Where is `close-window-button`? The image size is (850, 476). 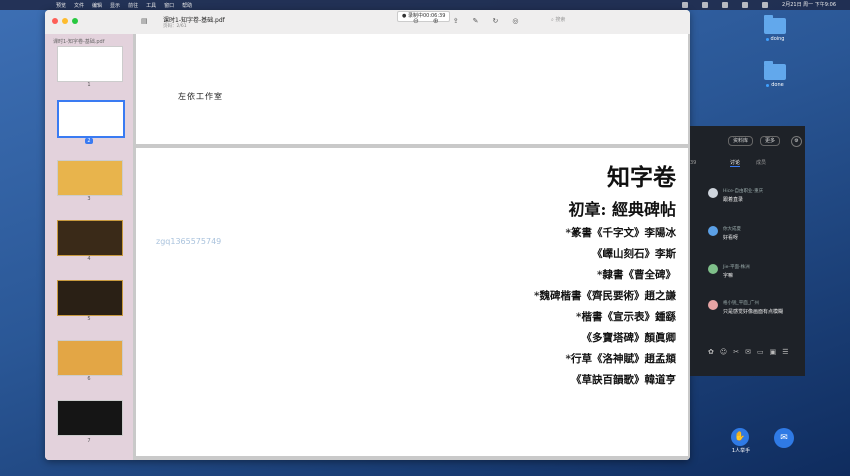
close-window-button is located at coordinates (55, 21).